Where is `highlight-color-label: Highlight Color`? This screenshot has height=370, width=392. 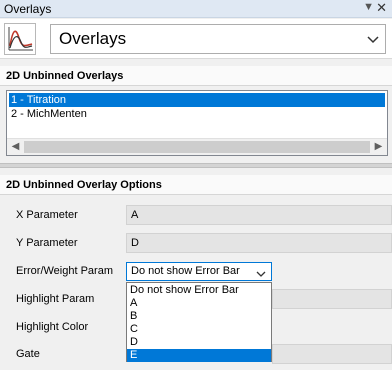 highlight-color-label: Highlight Color is located at coordinates (52, 327).